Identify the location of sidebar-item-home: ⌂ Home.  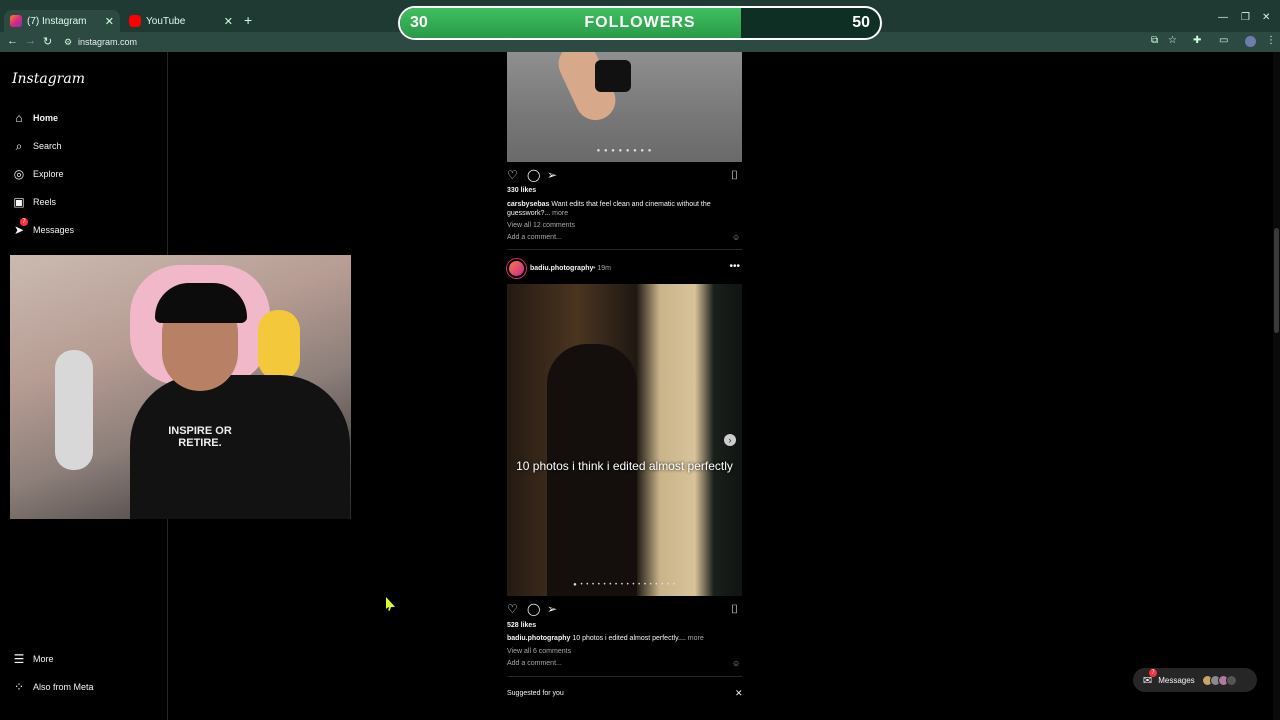
(35, 118).